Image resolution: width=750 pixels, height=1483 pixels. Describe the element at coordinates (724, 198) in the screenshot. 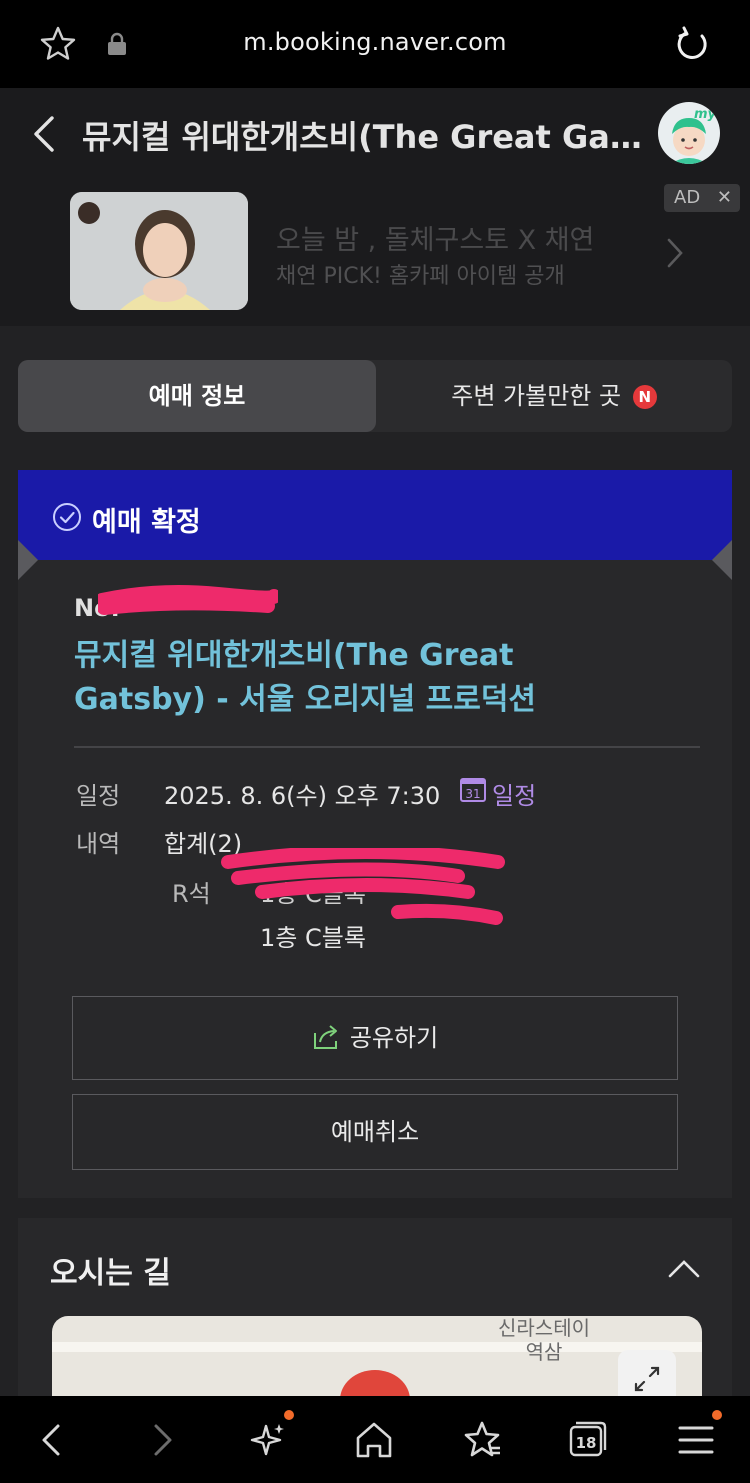

I see `ad-close-icon: ✕` at that location.